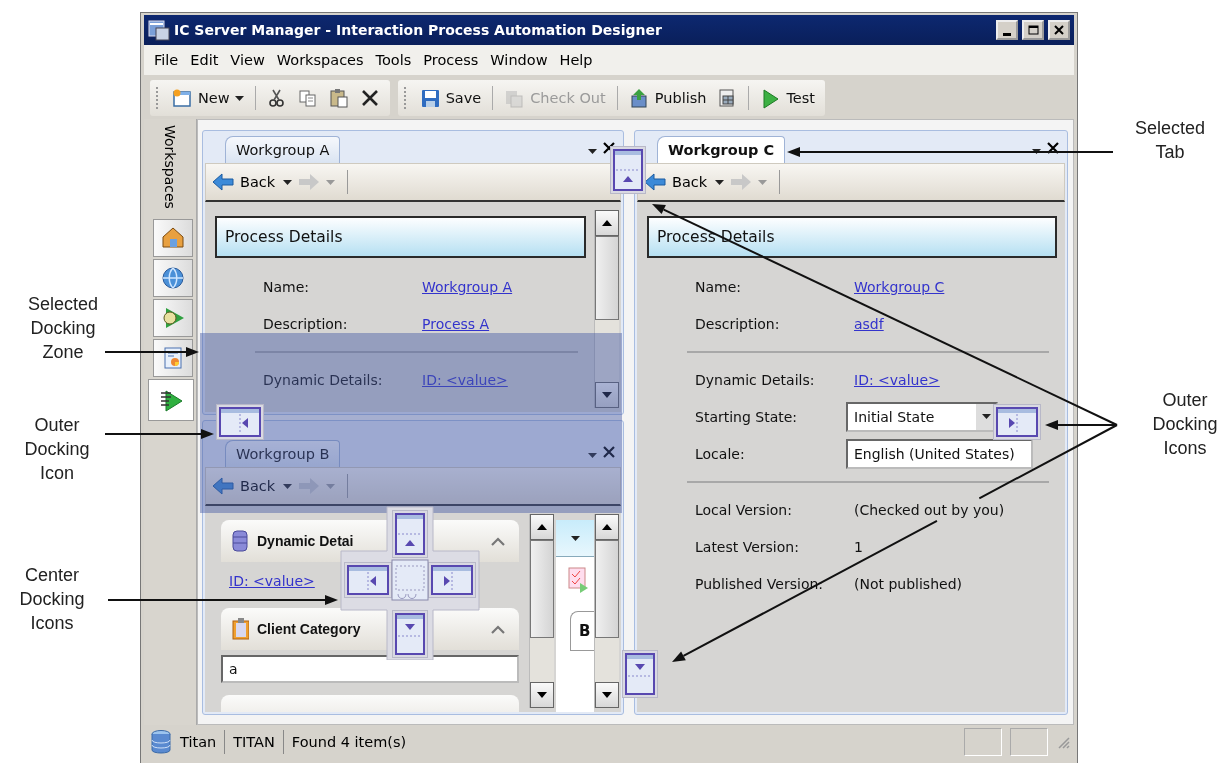 The image size is (1230, 763). What do you see at coordinates (582, 631) in the screenshot?
I see `panel-tab: B` at bounding box center [582, 631].